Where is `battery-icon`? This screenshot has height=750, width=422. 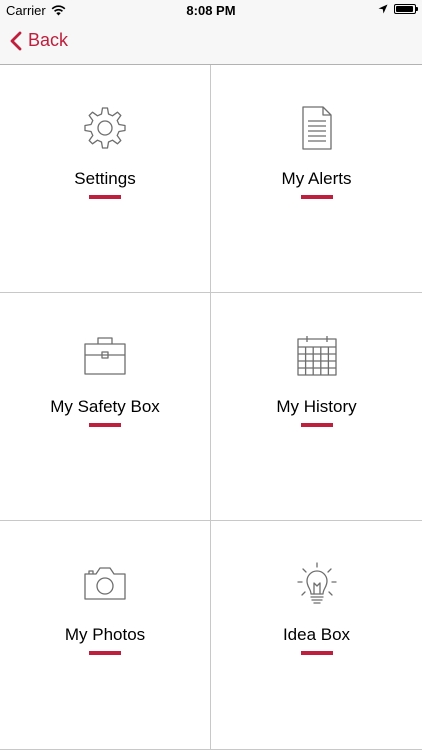
battery-icon is located at coordinates (406, 9).